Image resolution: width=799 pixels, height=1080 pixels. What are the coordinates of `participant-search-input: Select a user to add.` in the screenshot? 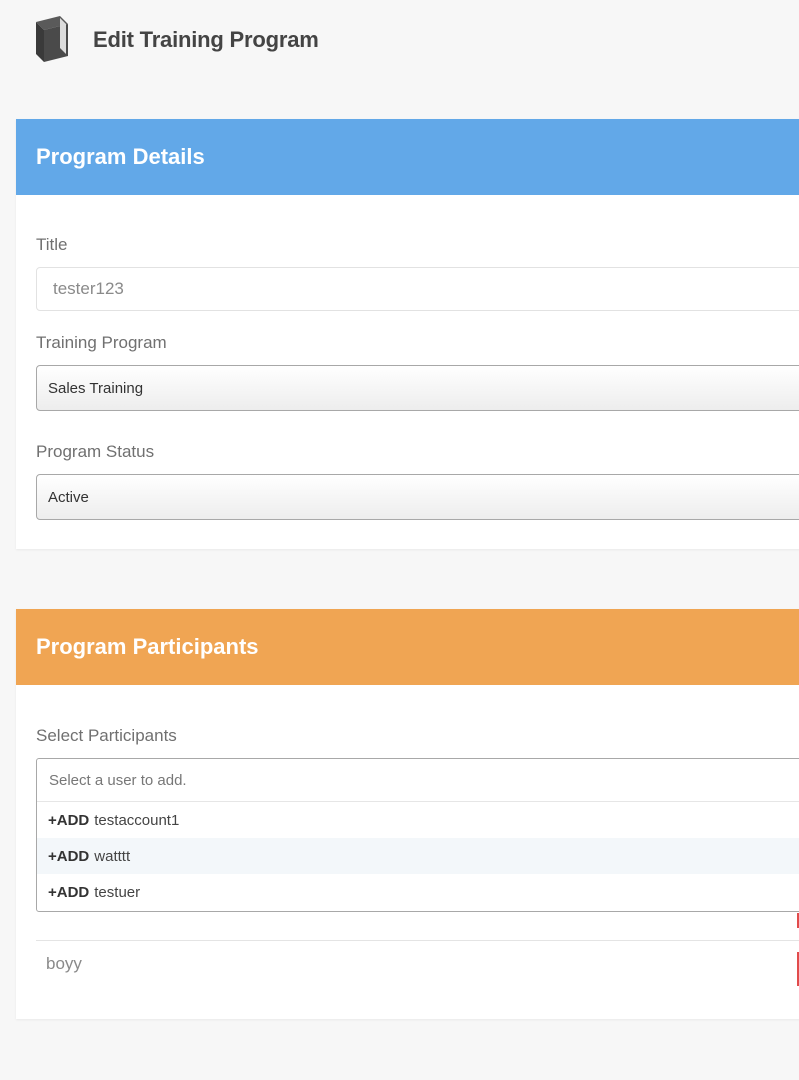 It's located at (418, 780).